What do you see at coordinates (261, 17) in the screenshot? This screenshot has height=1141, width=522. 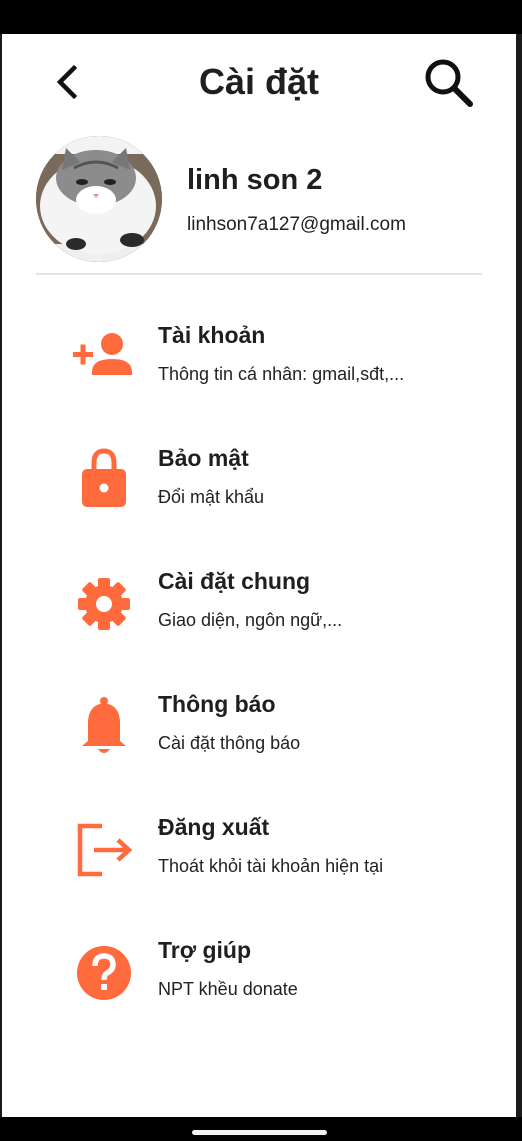 I see `status-bar` at bounding box center [261, 17].